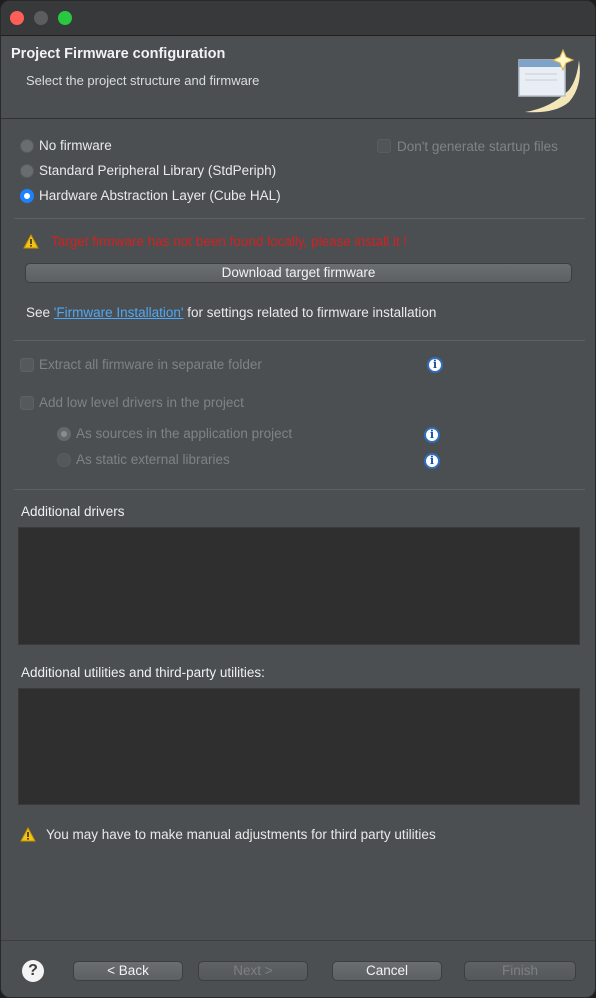 The height and width of the screenshot is (998, 596). I want to click on header-divider, so click(298, 118).